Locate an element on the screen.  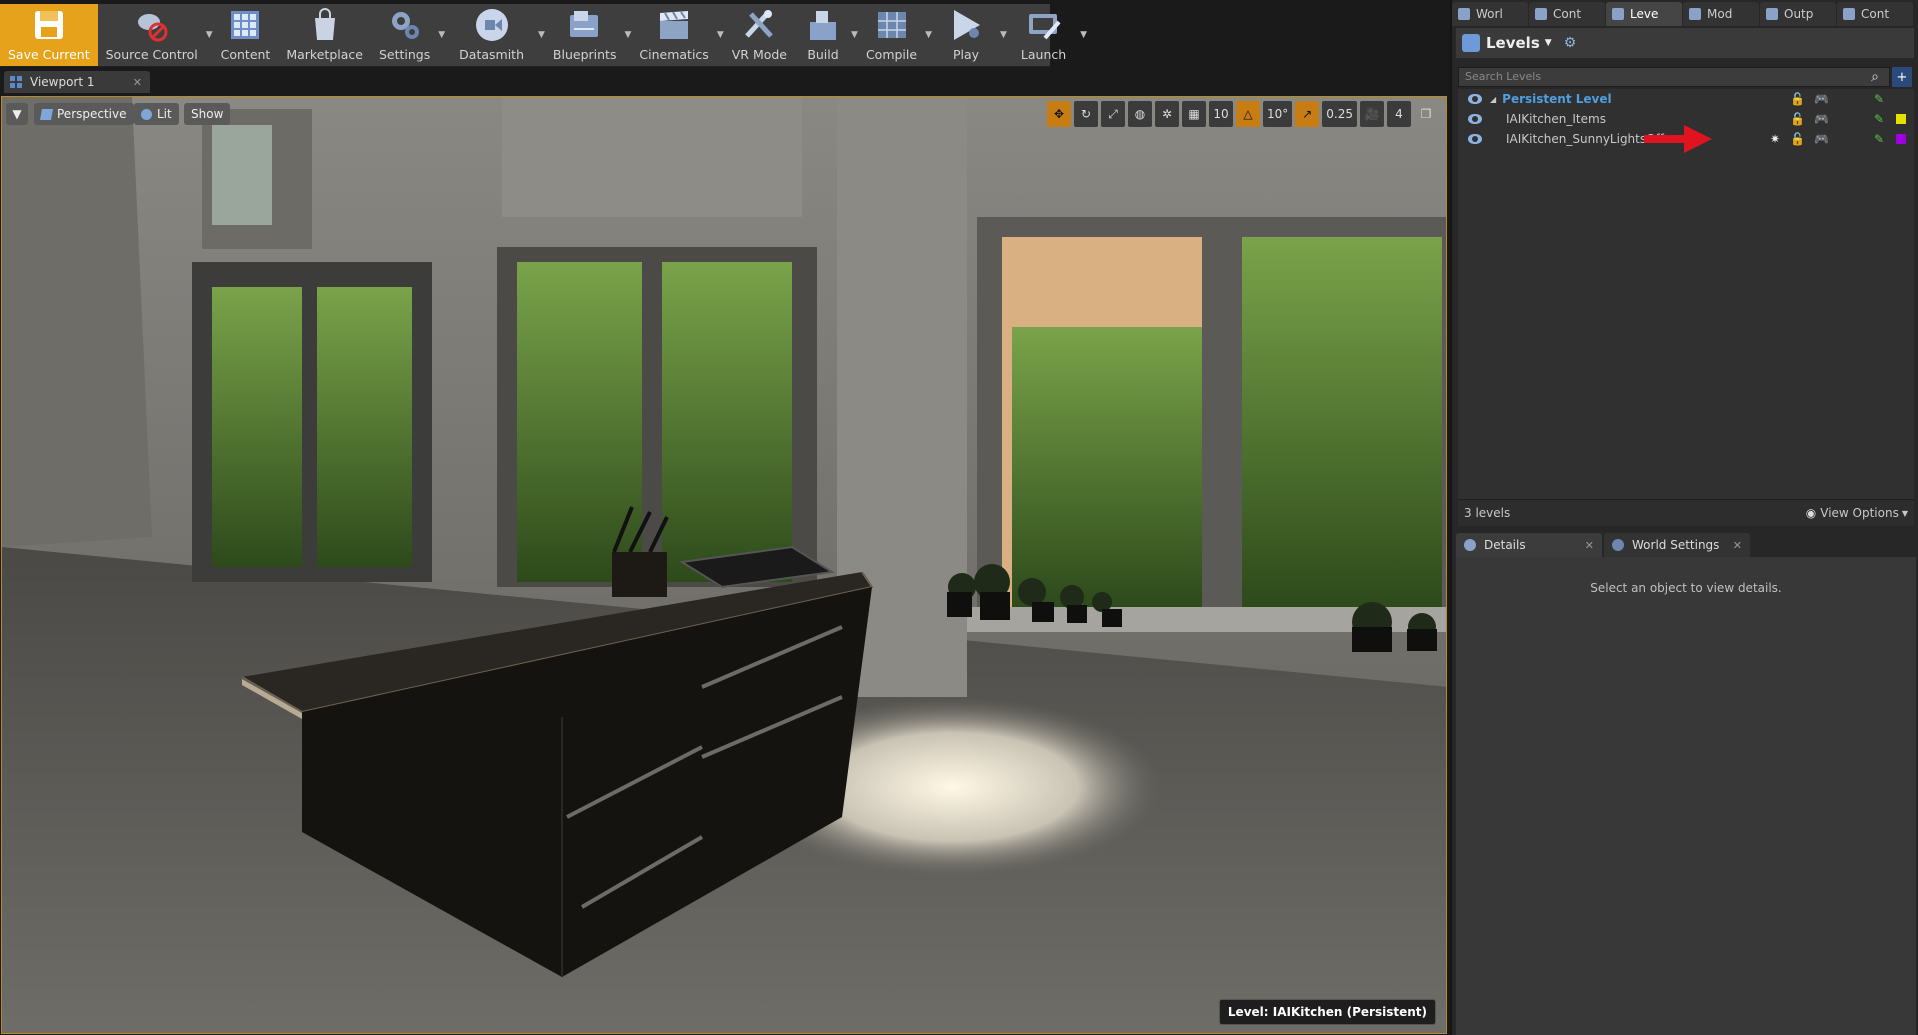
maximize-viewport-icon: ❐ is located at coordinates (1426, 114).